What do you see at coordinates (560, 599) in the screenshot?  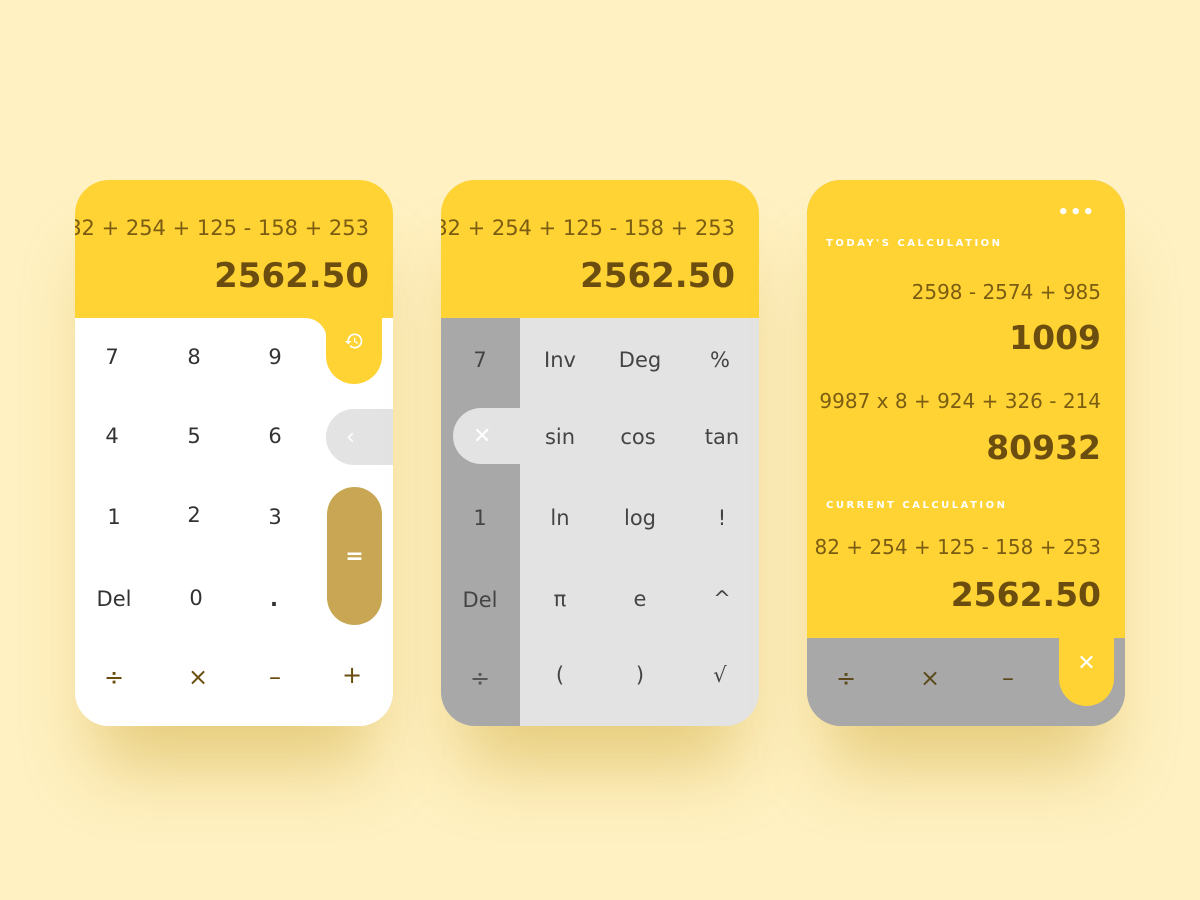 I see `key-pi: π` at bounding box center [560, 599].